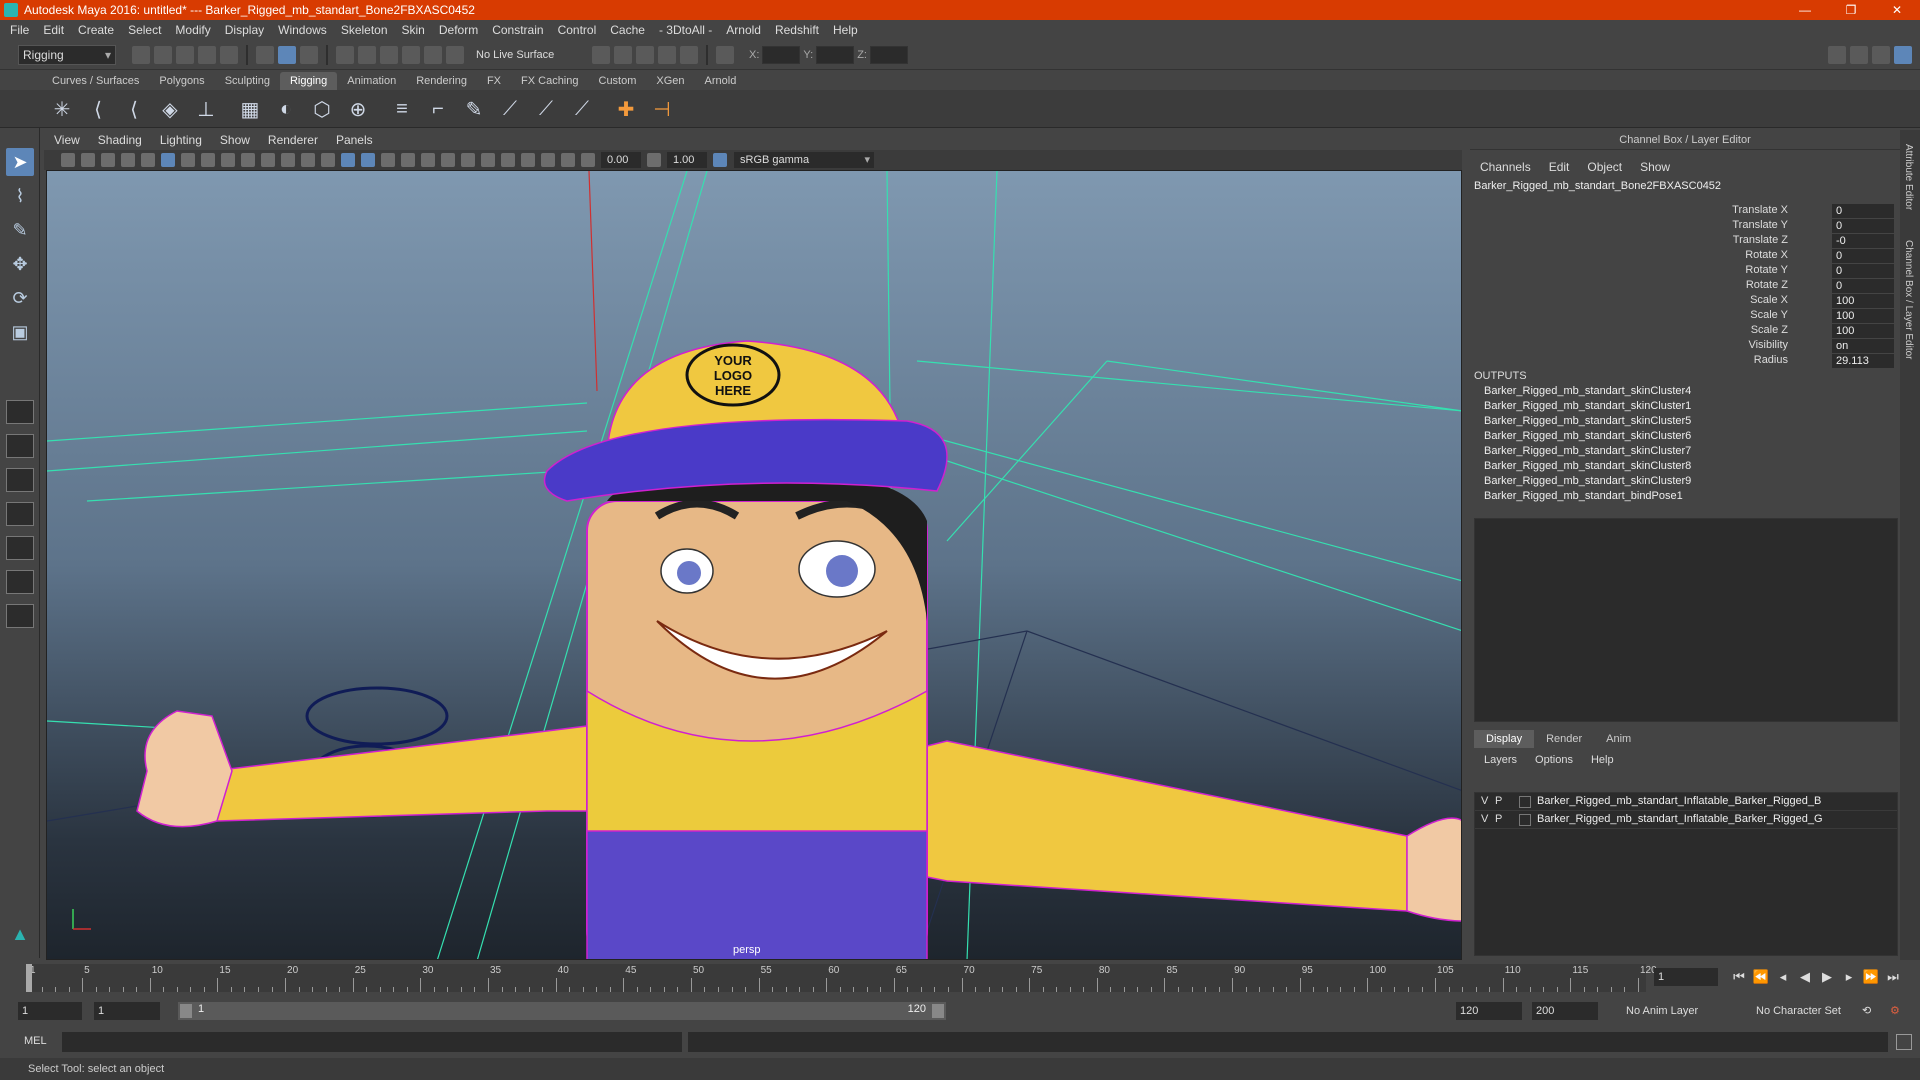  What do you see at coordinates (781, 54) in the screenshot?
I see `x-field` at bounding box center [781, 54].